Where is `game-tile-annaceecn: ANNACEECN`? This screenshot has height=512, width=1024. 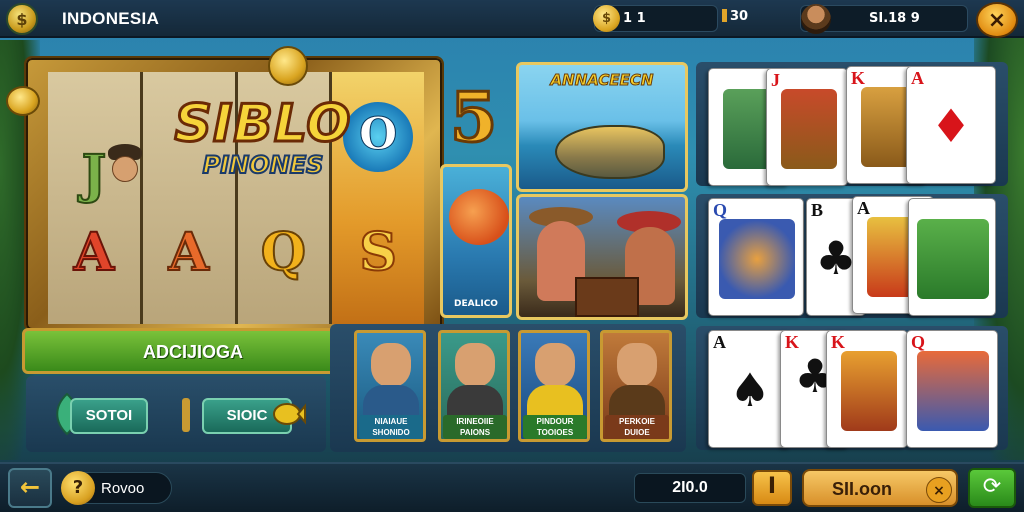
game-tile-annaceecn: ANNACEECN is located at coordinates (602, 127).